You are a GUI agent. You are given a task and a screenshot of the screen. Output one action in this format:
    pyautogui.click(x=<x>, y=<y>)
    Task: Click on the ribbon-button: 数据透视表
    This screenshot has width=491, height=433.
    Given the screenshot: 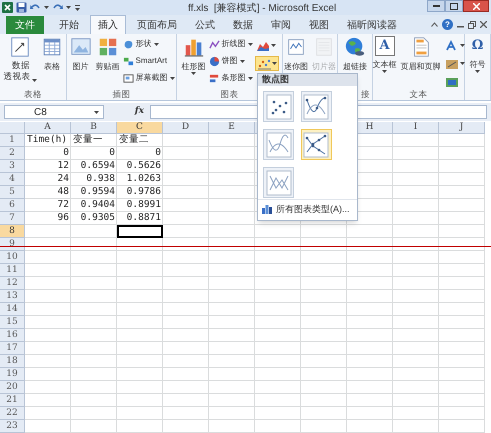 What is the action you would take?
    pyautogui.click(x=20, y=59)
    